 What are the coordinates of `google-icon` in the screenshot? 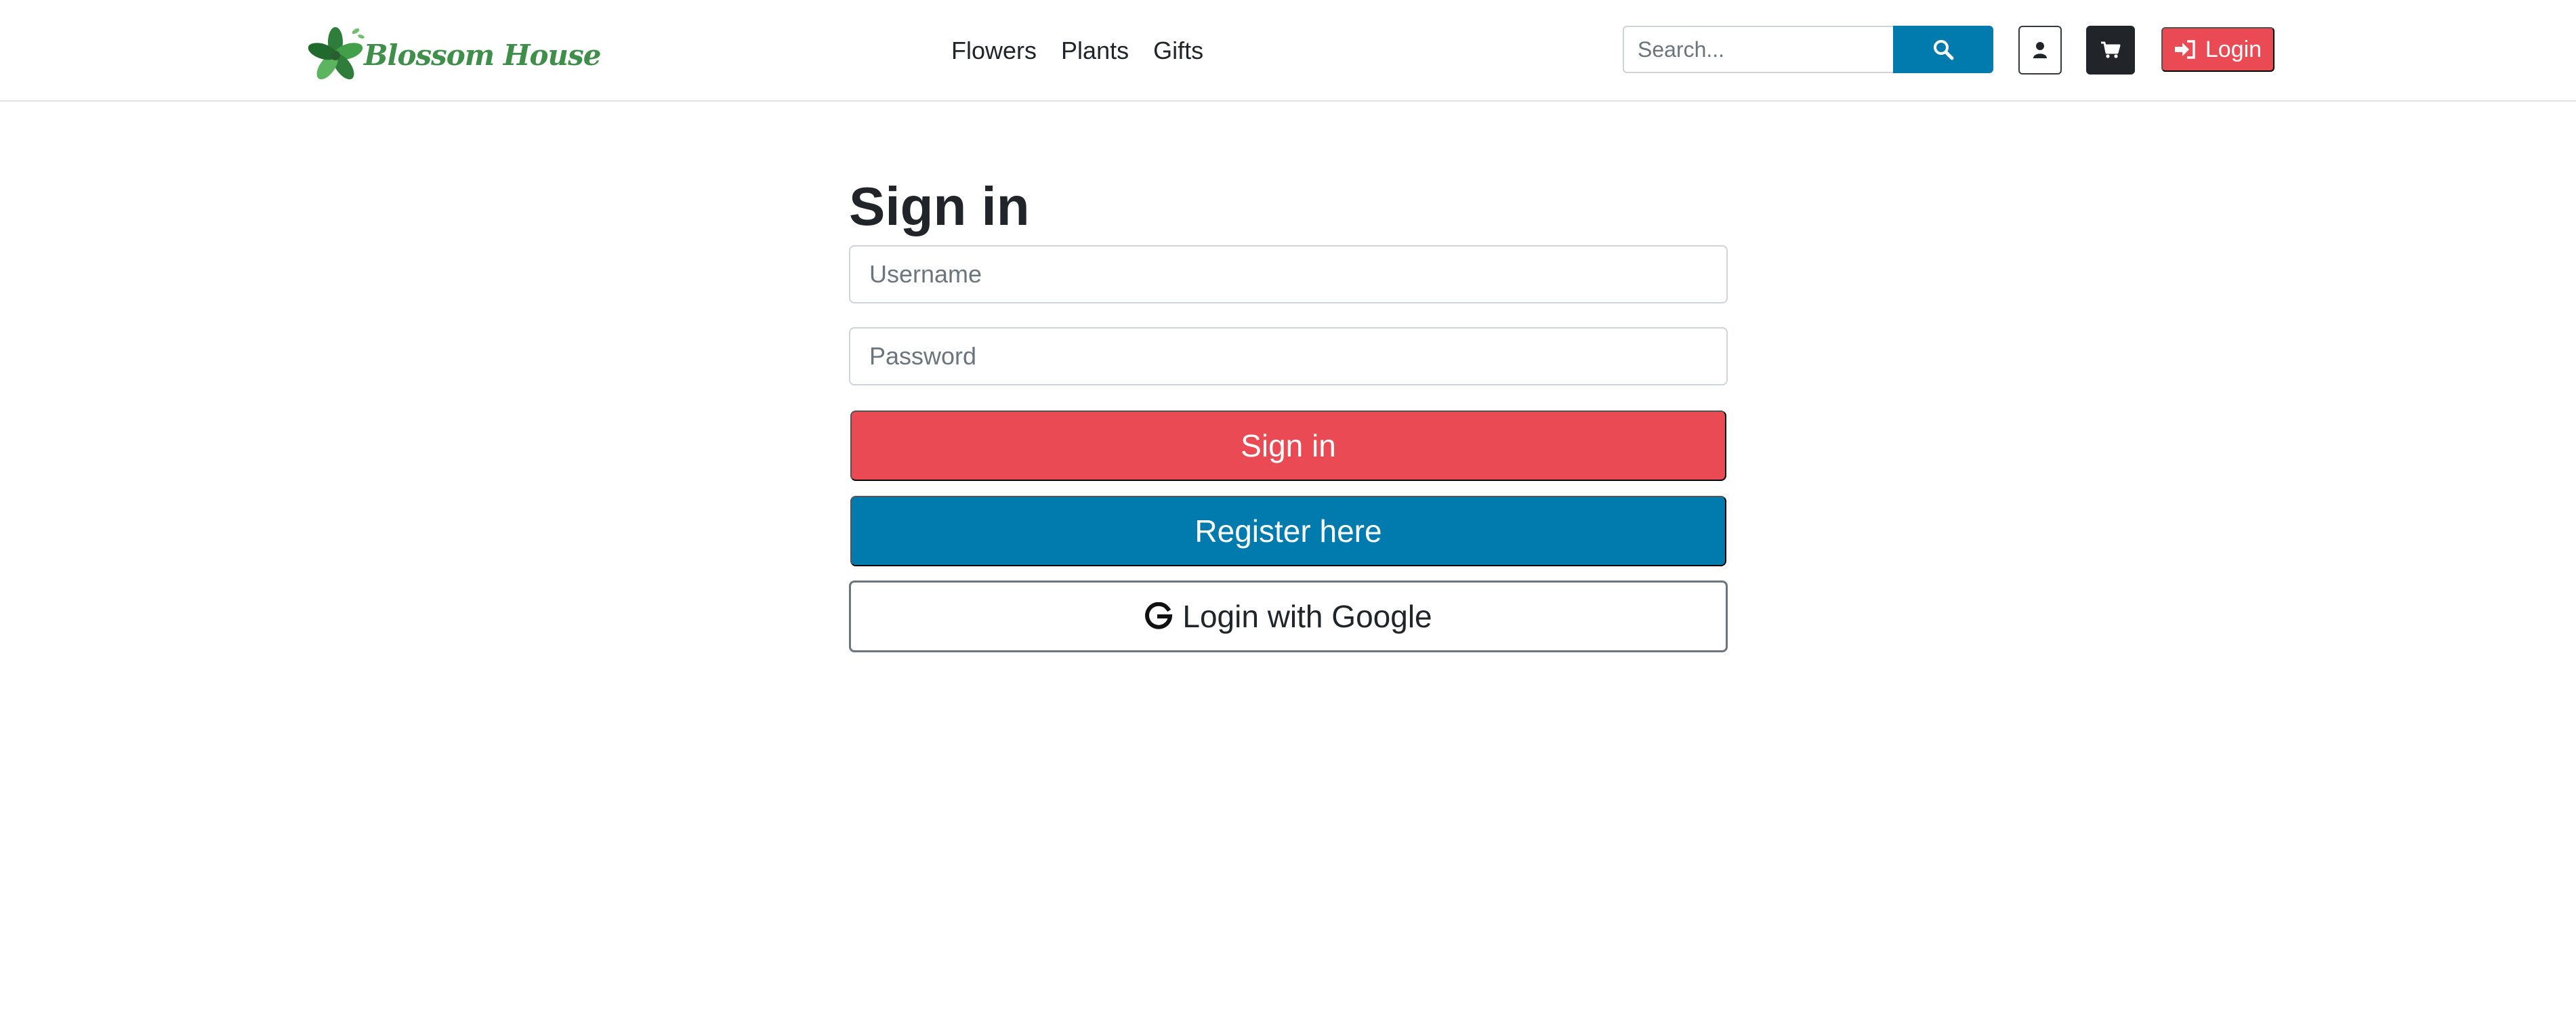 It's located at (1159, 615).